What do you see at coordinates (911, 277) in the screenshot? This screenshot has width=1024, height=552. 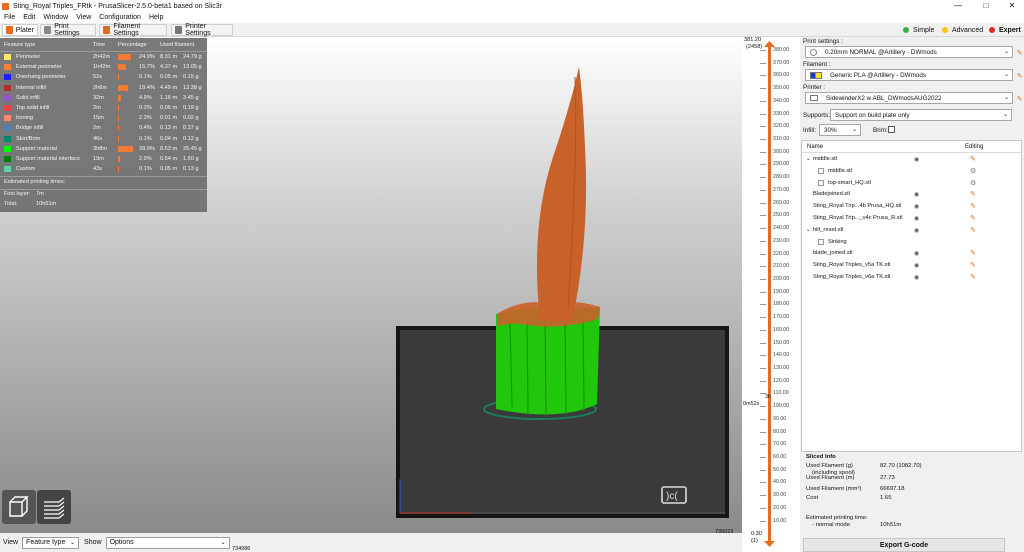 I see `object-list-item: Sting_Royal Triples_v6a TK.stl ◉ ✎` at bounding box center [911, 277].